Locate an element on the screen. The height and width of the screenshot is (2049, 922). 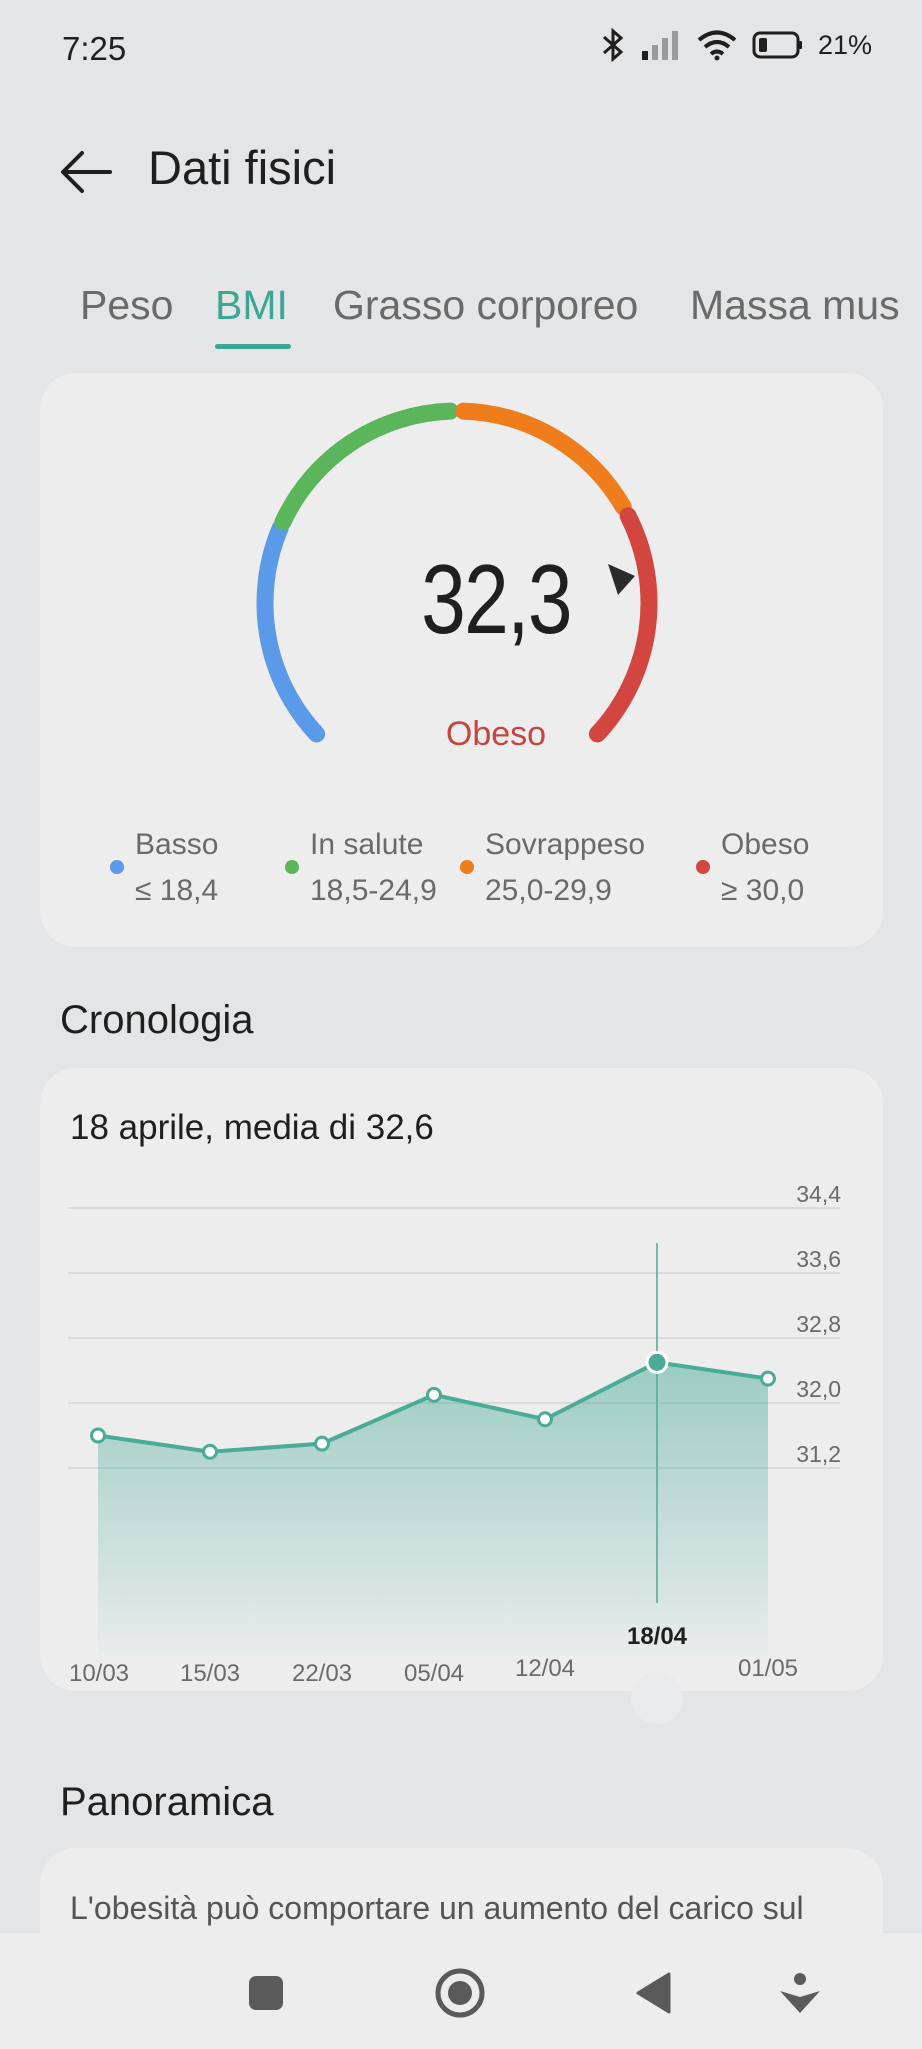
assistant-icon is located at coordinates (800, 1993).